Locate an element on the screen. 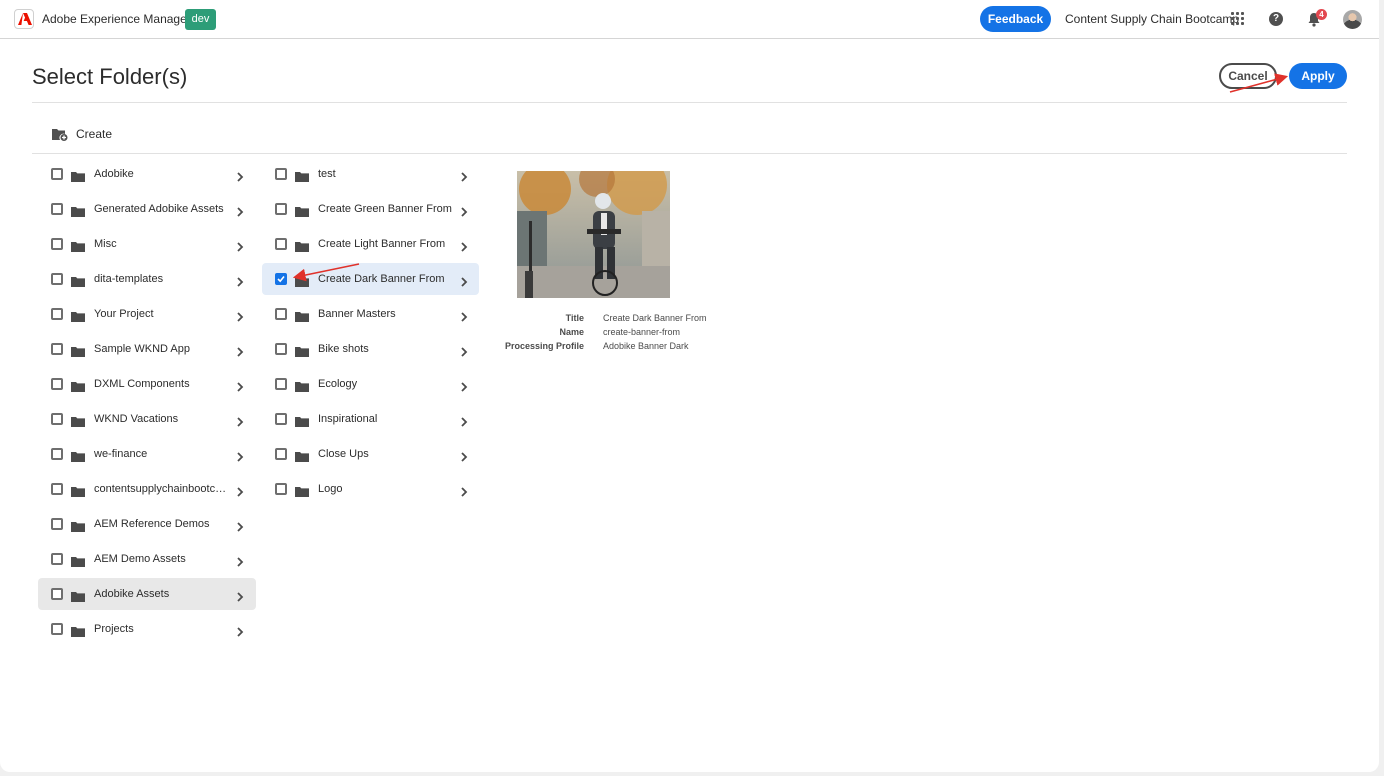 Image resolution: width=1384 pixels, height=776 pixels. apps-grid-icon is located at coordinates (1238, 19).